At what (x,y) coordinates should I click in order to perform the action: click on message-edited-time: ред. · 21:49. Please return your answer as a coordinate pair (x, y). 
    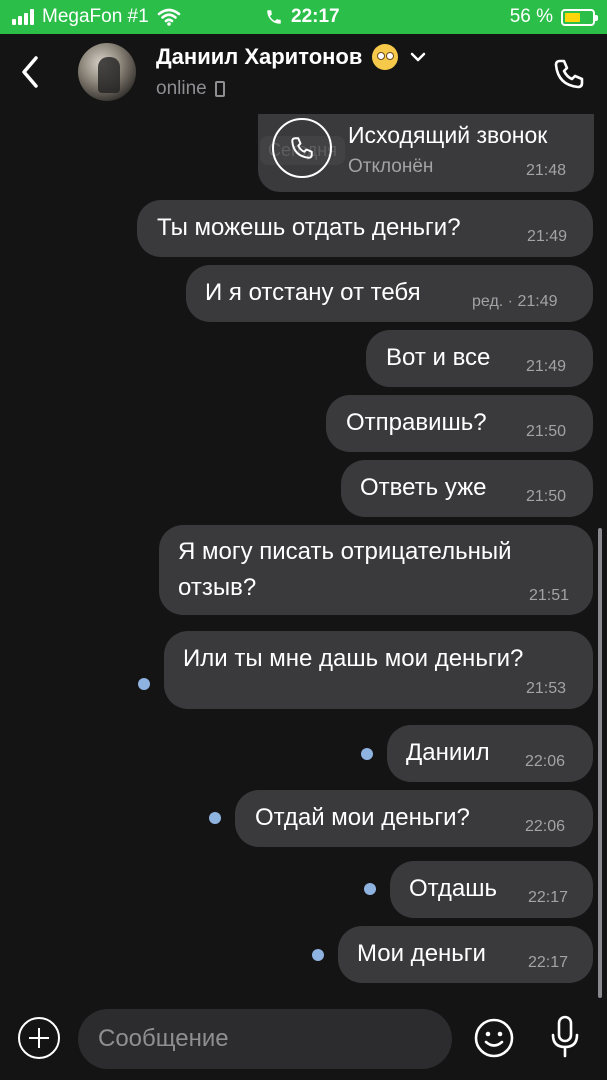
    Looking at the image, I should click on (515, 301).